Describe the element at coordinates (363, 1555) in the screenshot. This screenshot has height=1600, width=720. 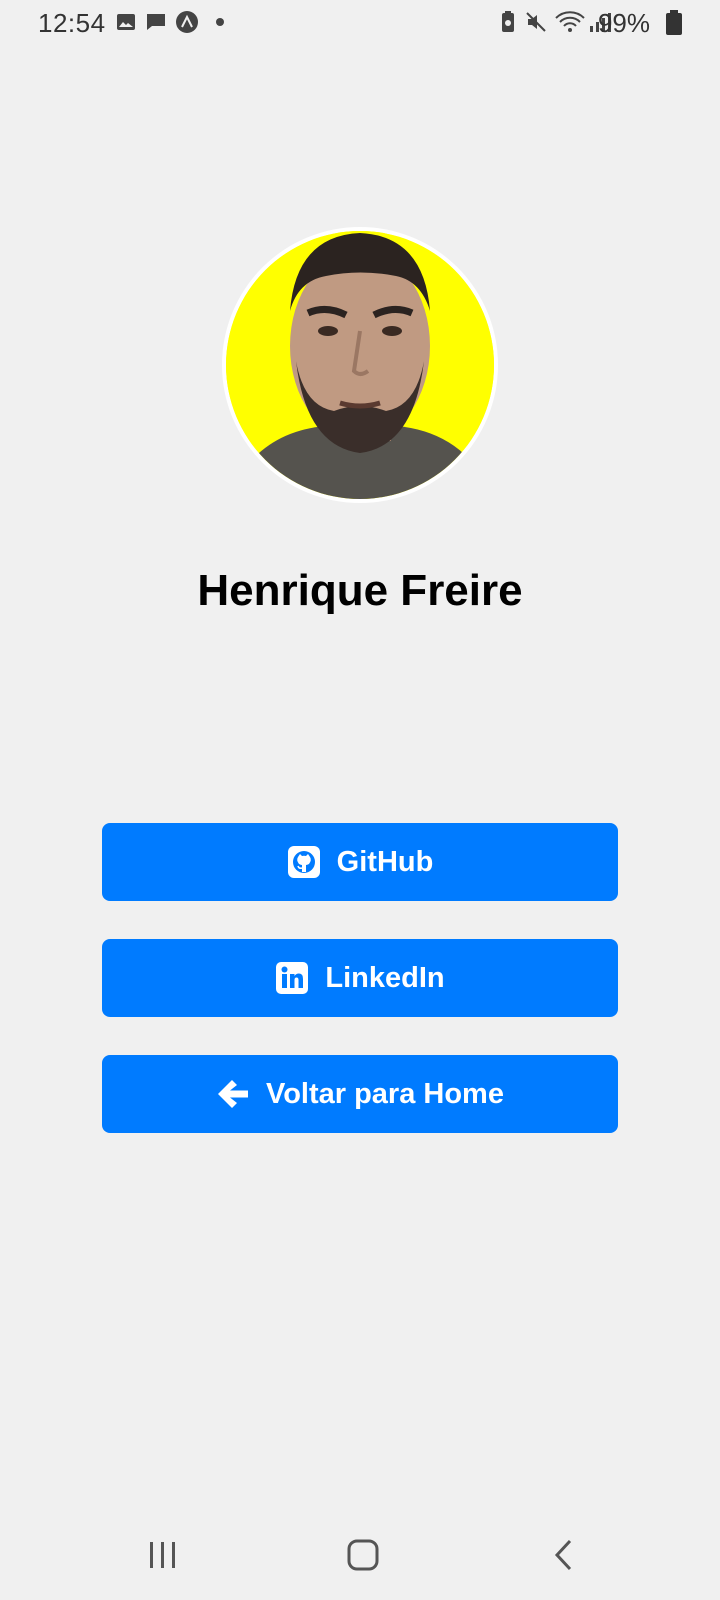
I see `home-icon` at that location.